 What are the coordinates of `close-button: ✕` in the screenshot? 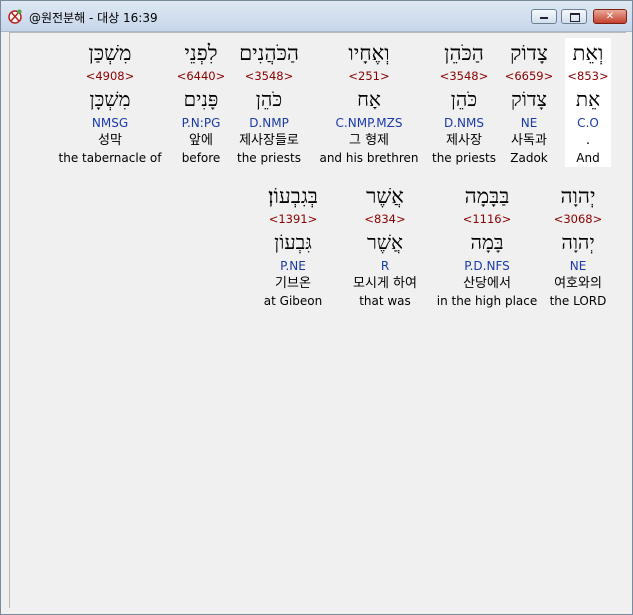 It's located at (610, 16).